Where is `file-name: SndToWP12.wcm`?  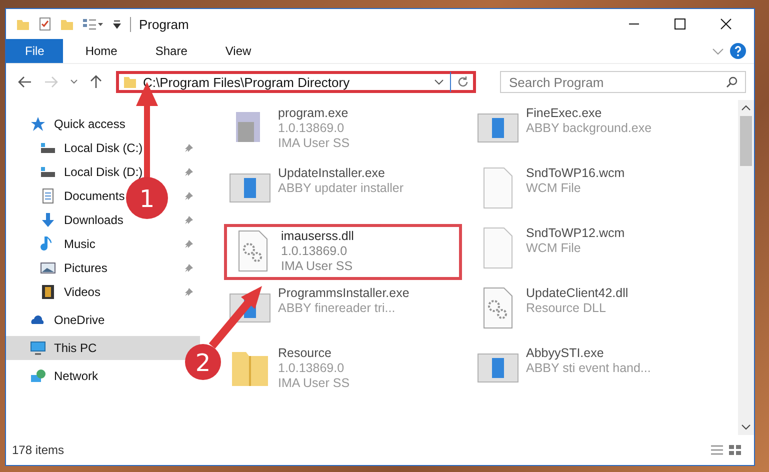
file-name: SndToWP12.wcm is located at coordinates (575, 233).